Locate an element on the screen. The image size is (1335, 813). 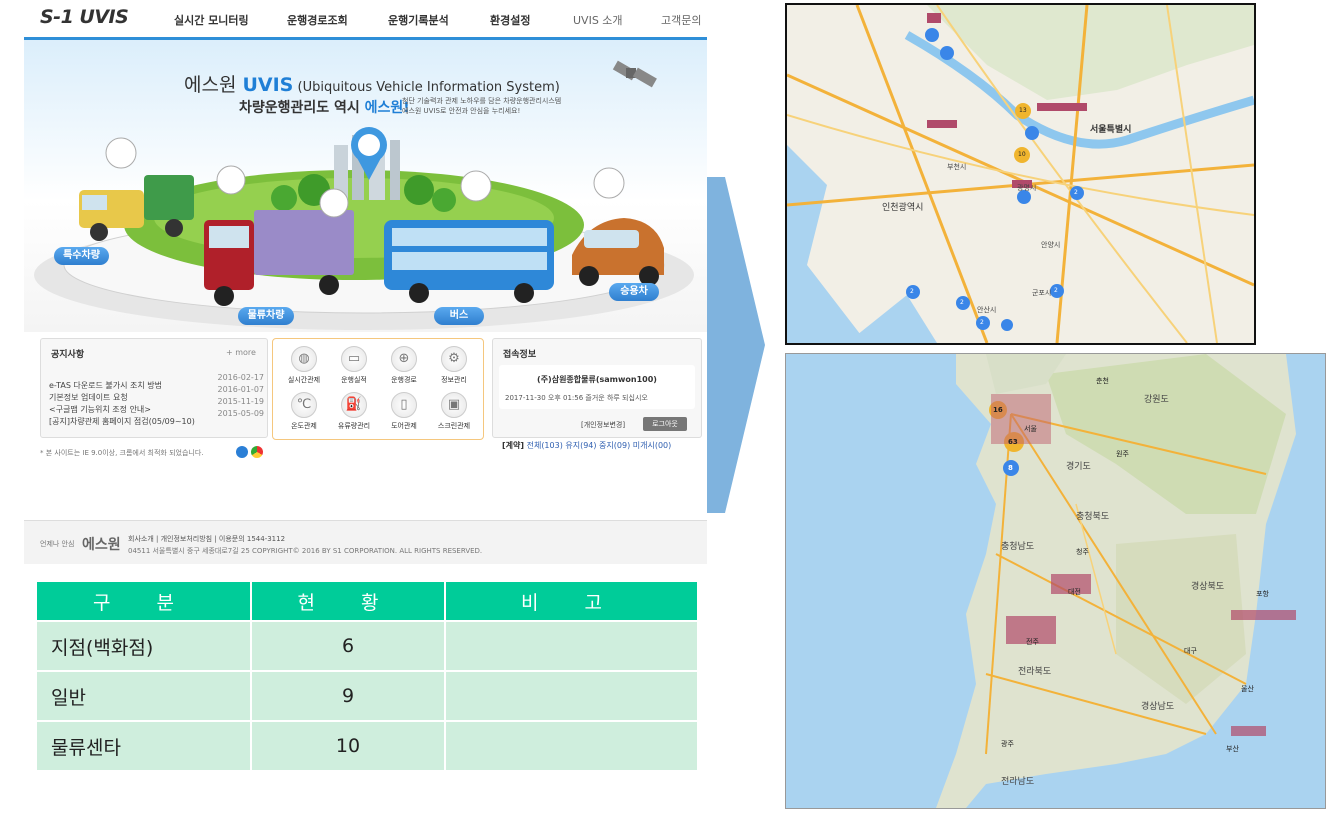
table-row: 지점(백화점) 6 is located at coordinates (367, 646).